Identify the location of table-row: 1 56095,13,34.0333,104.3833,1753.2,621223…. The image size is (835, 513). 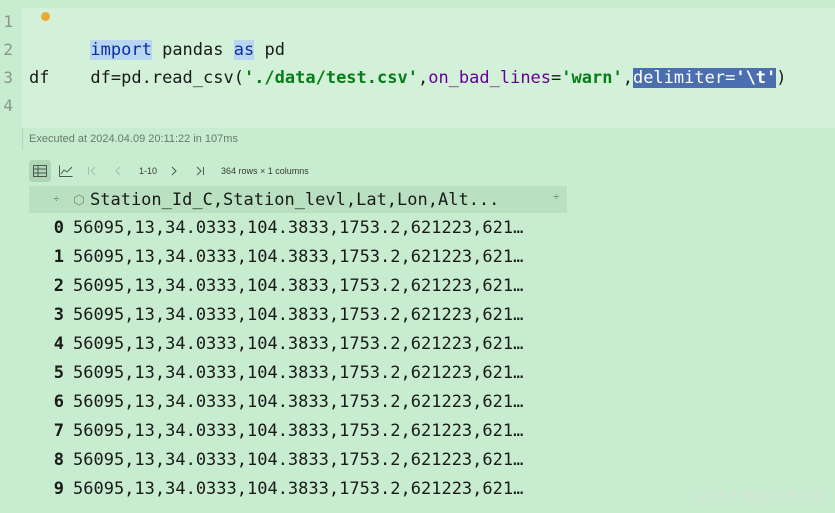
(298, 256).